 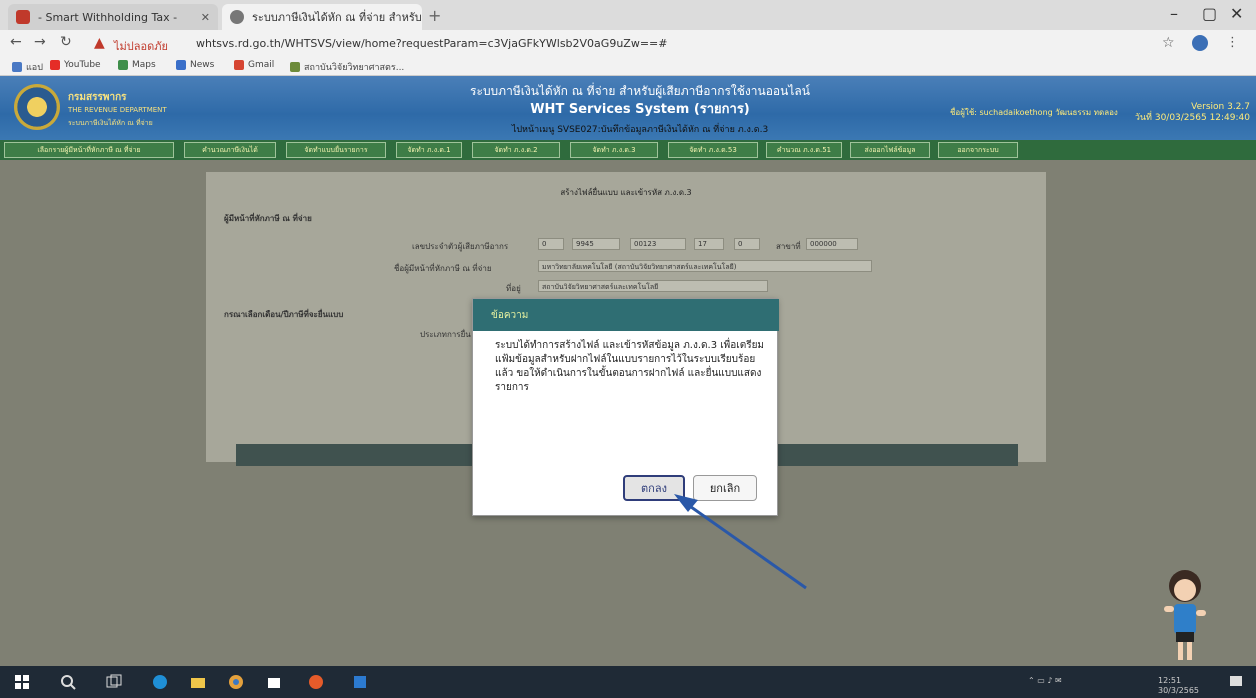 I want to click on tab-label: - Smart Withholding Tax -, so click(x=108, y=17).